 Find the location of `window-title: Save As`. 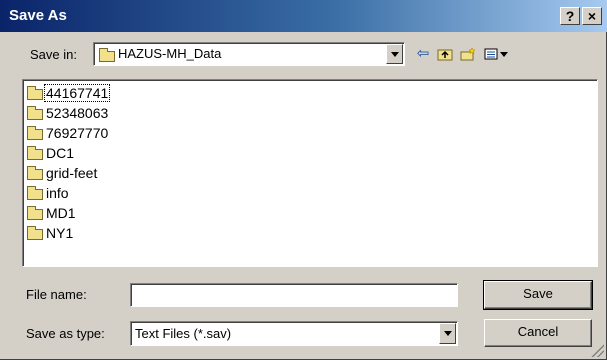

window-title: Save As is located at coordinates (38, 15).